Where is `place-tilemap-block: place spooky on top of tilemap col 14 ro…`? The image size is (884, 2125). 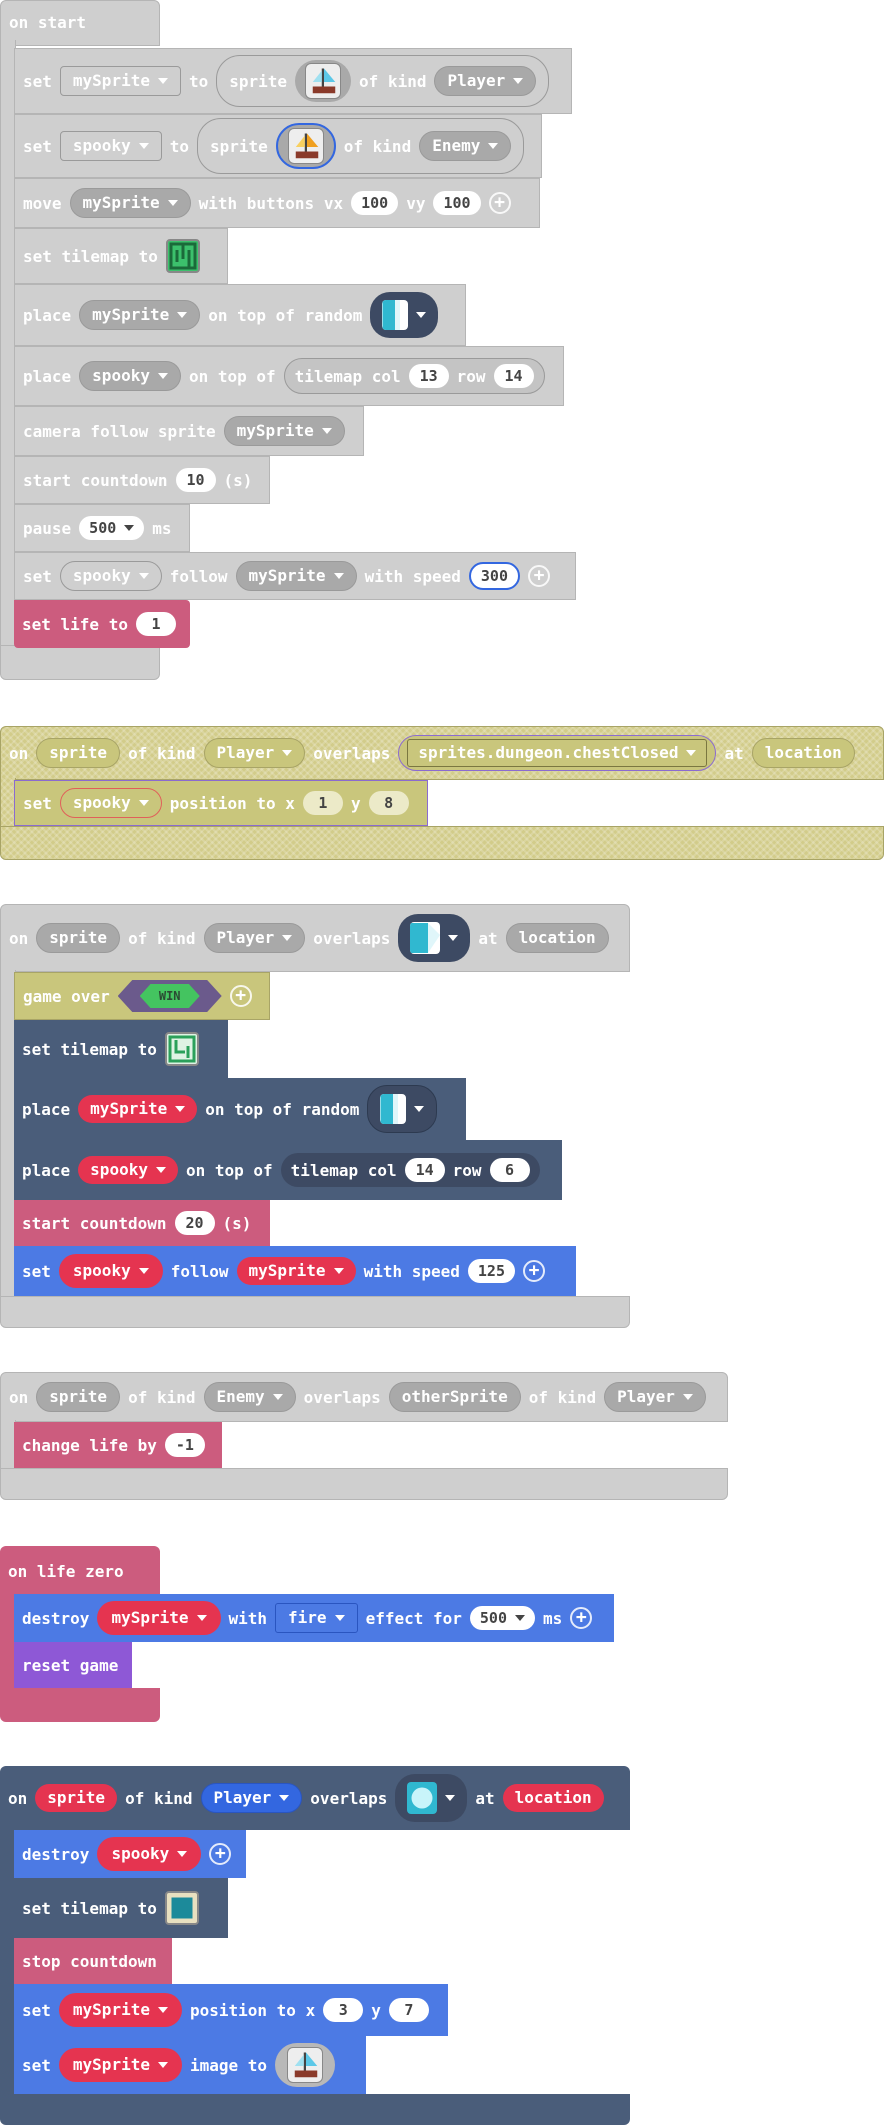
place-tilemap-block: place spooky on top of tilemap col 14 ro… is located at coordinates (288, 1170).